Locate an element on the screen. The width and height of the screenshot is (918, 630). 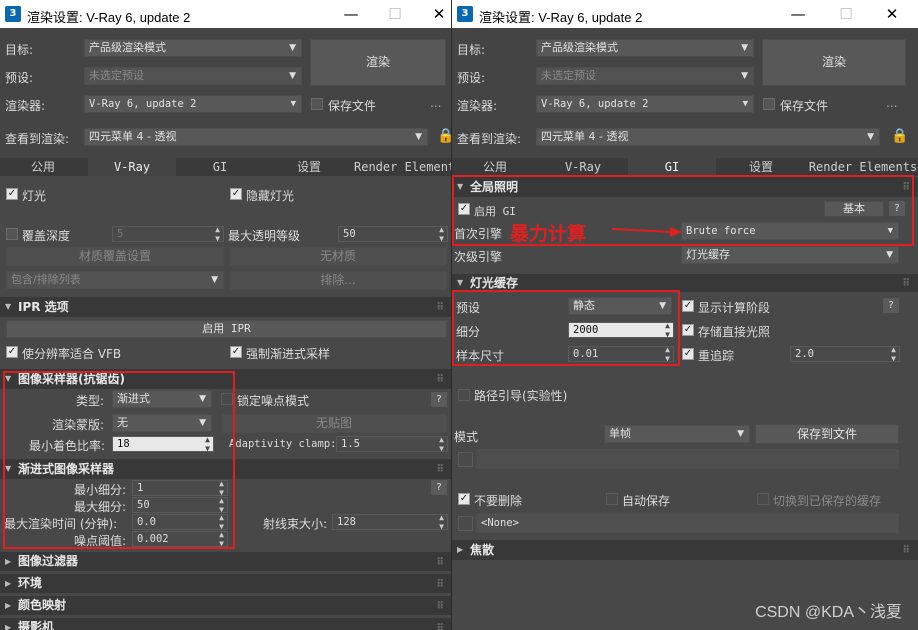
environment-rollout-header: ▶ 环境 ⠿ is located at coordinates (225, 583).